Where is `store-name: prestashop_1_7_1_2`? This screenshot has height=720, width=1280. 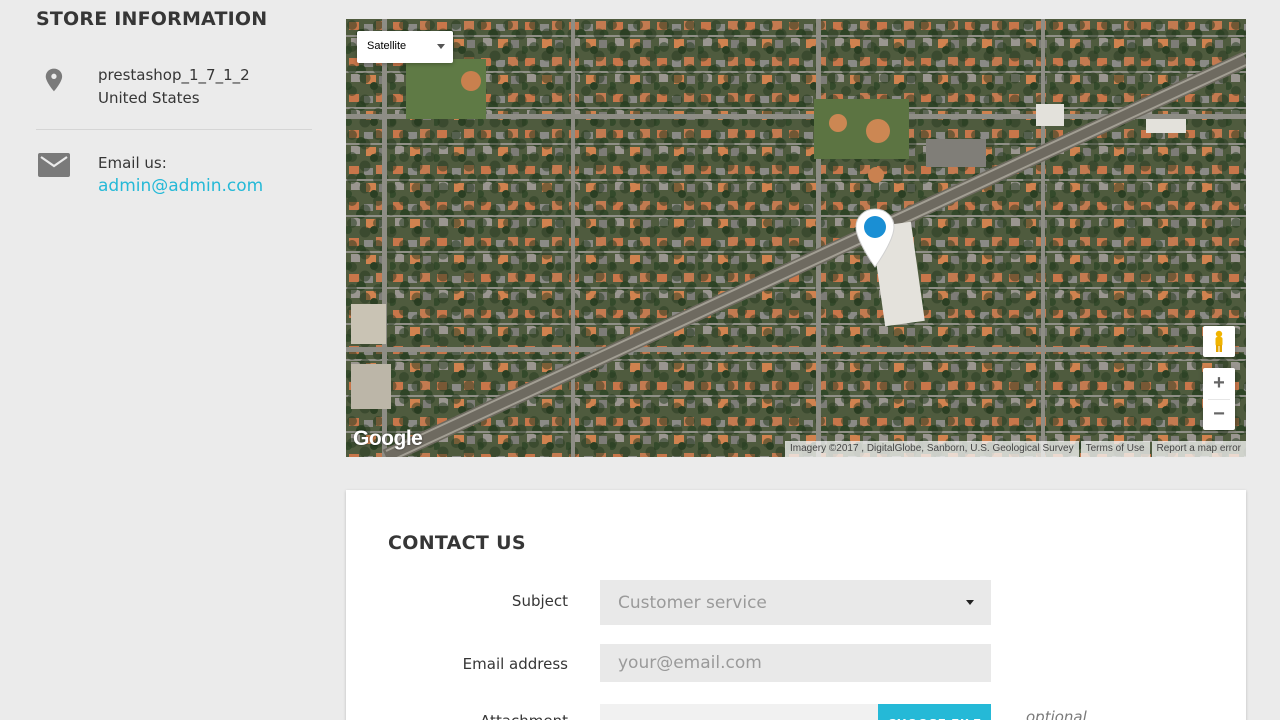 store-name: prestashop_1_7_1_2 is located at coordinates (174, 75).